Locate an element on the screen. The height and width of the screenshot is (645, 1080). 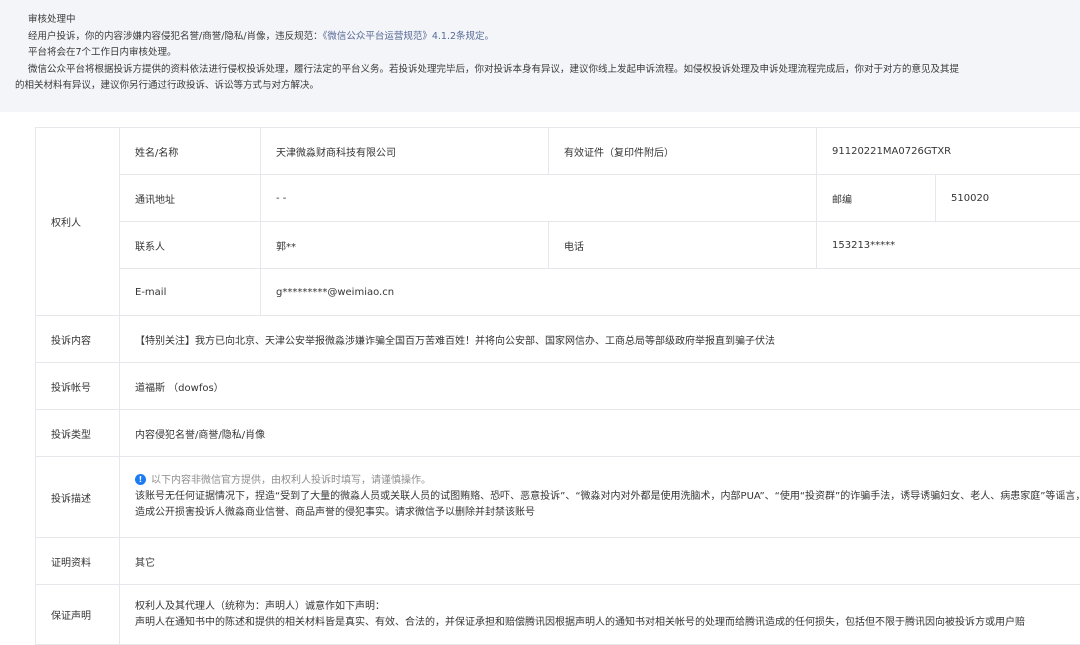
id-label: 有效证件（复印件附后） is located at coordinates (683, 151).